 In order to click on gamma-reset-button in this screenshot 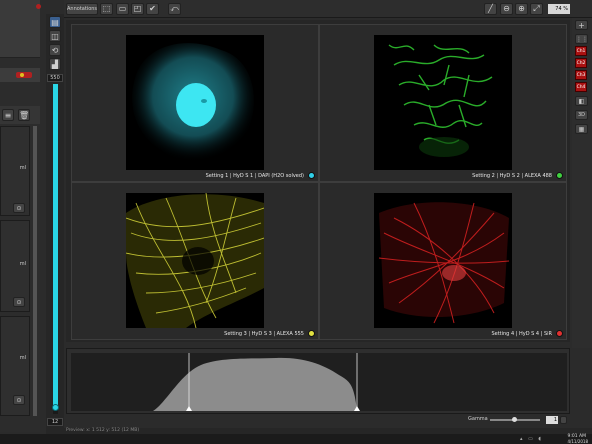, I will do `click(563, 420)`.